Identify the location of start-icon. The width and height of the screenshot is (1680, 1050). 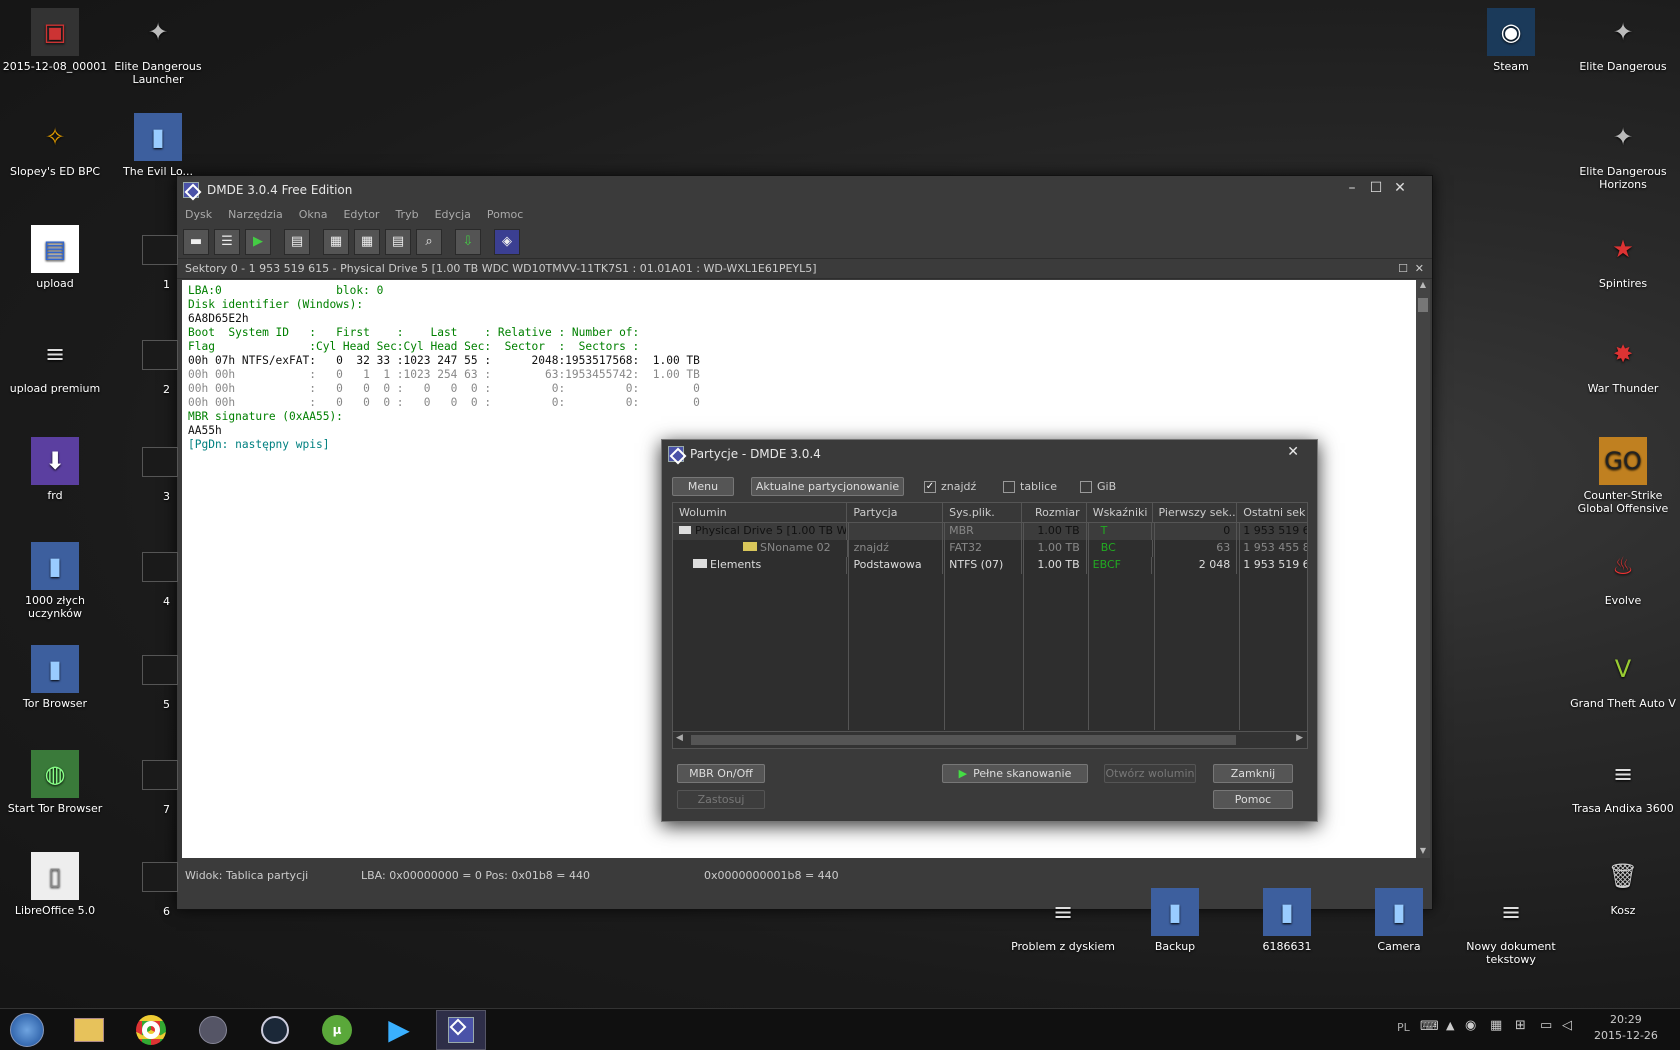
(27, 1030).